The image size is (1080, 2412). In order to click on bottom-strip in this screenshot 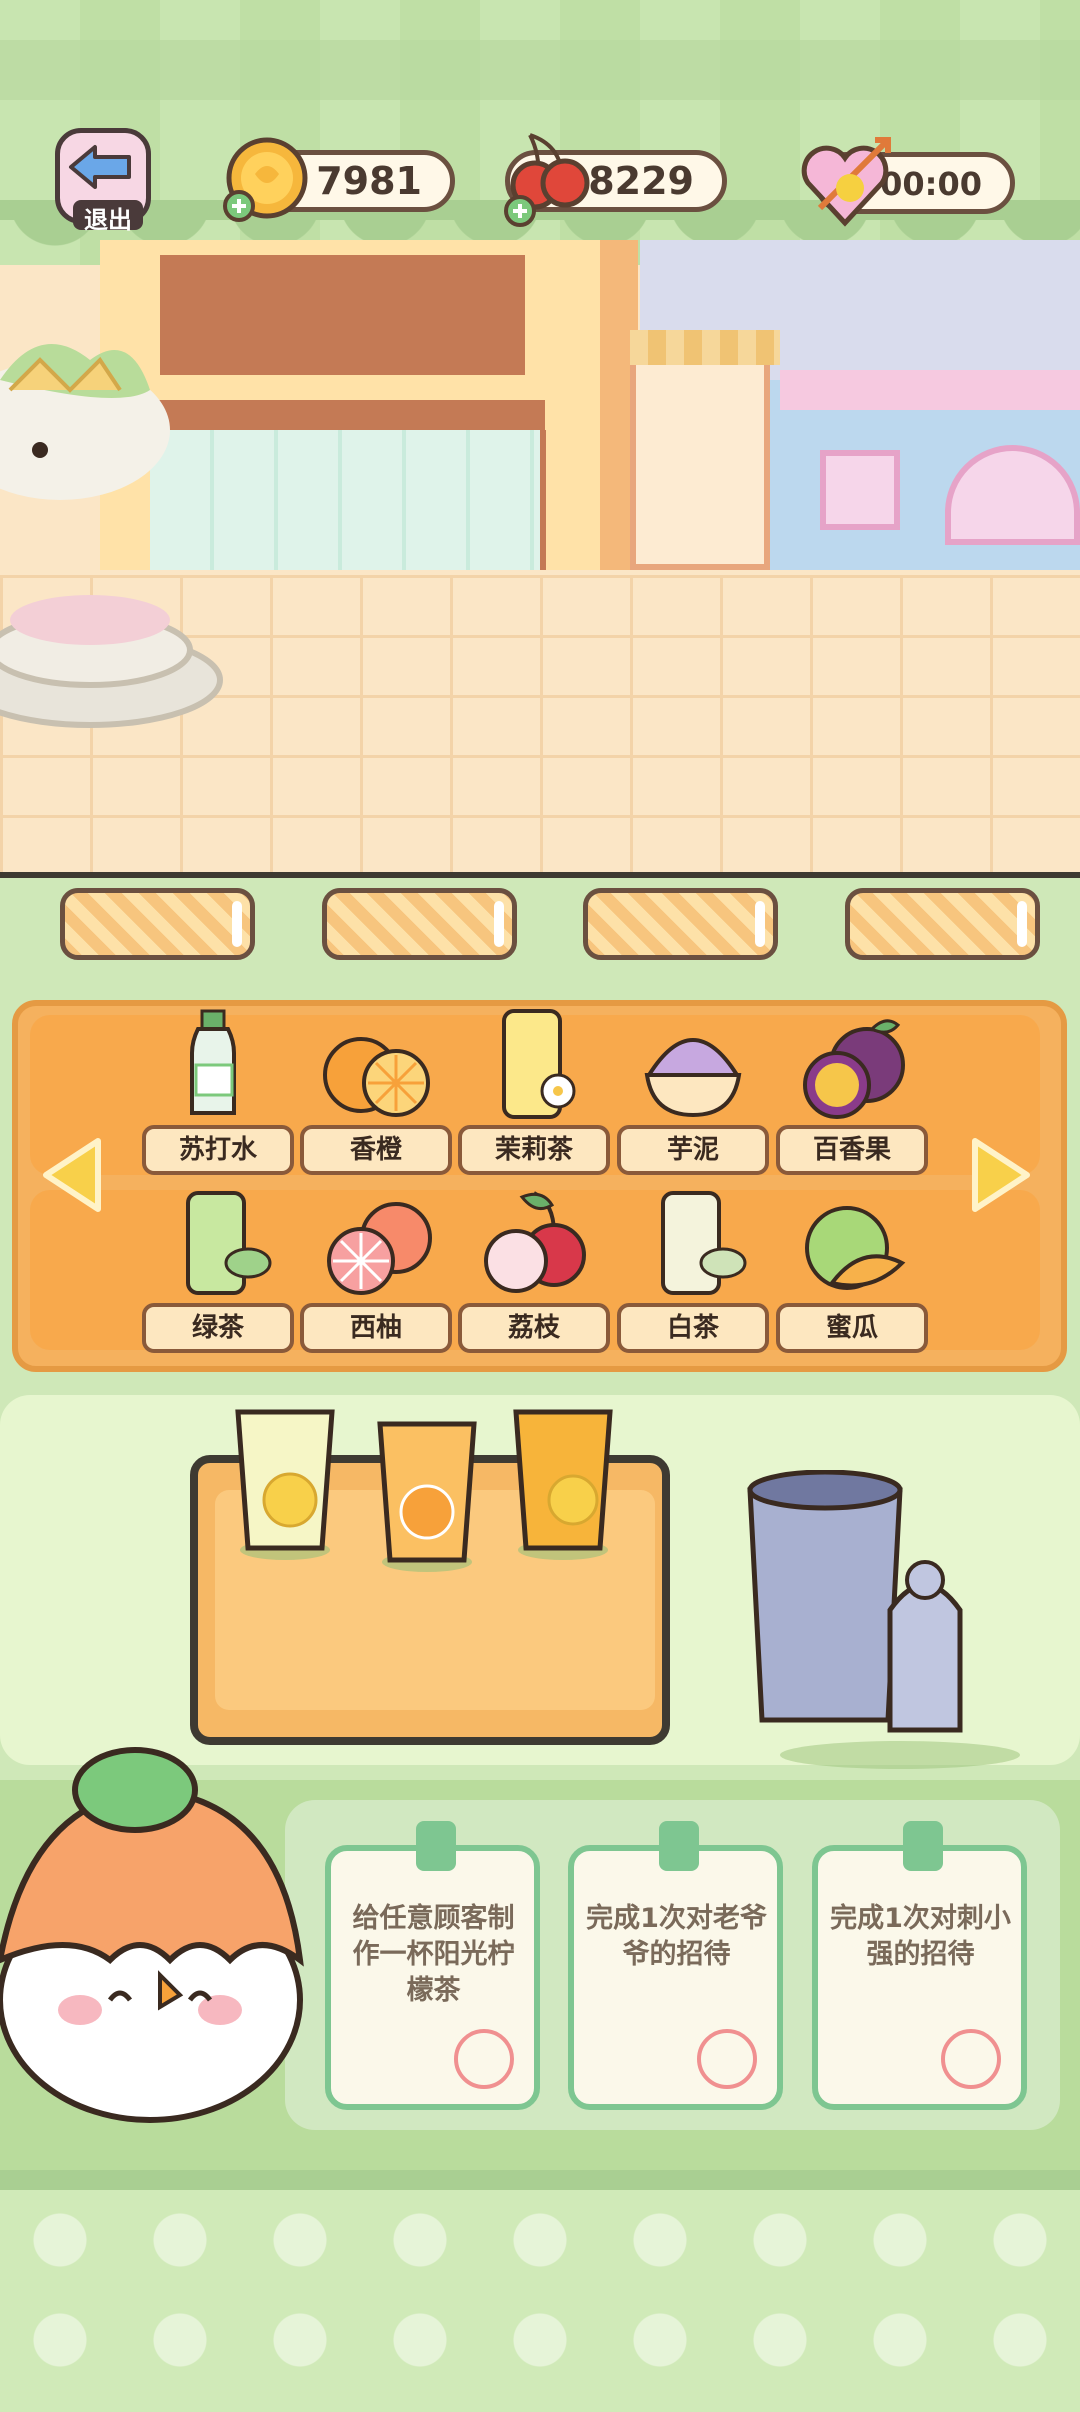, I will do `click(540, 2291)`.